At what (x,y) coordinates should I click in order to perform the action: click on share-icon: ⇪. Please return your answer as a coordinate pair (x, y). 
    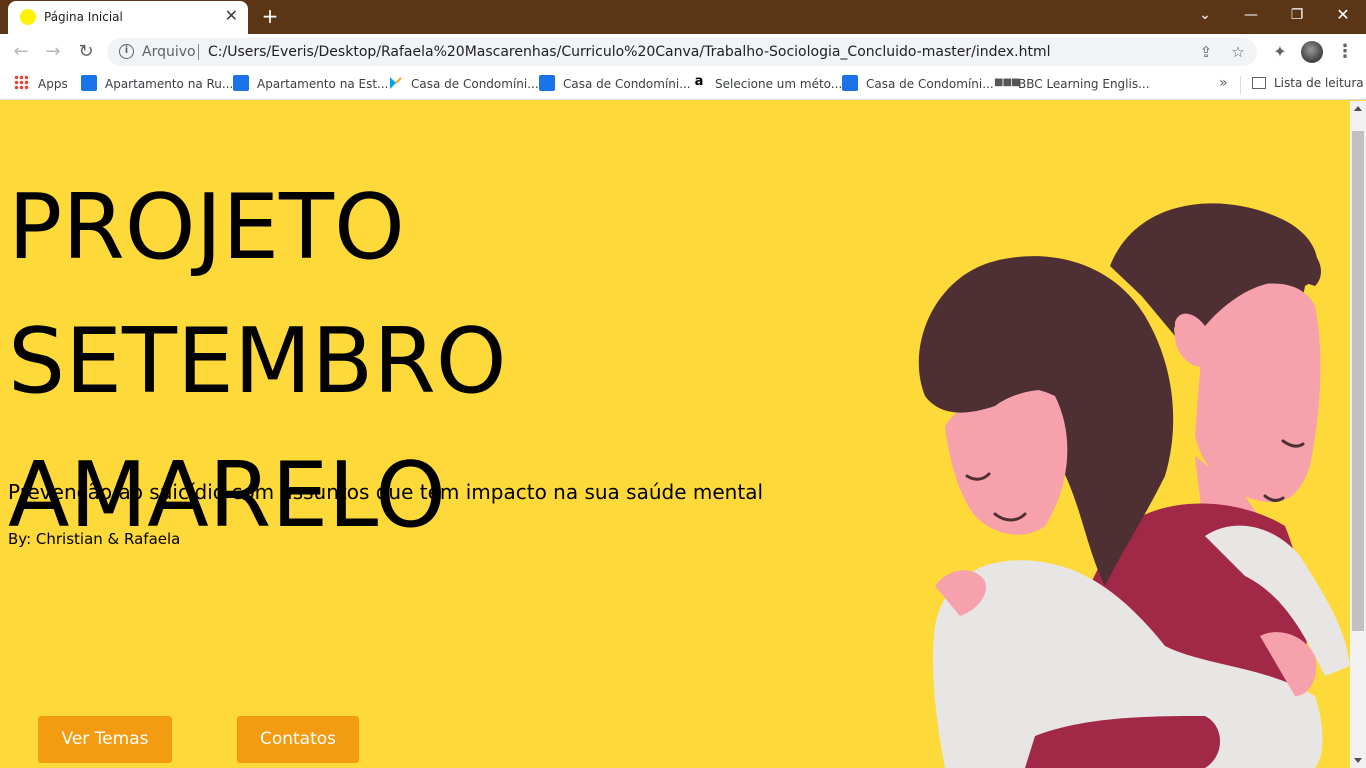
    Looking at the image, I should click on (1206, 52).